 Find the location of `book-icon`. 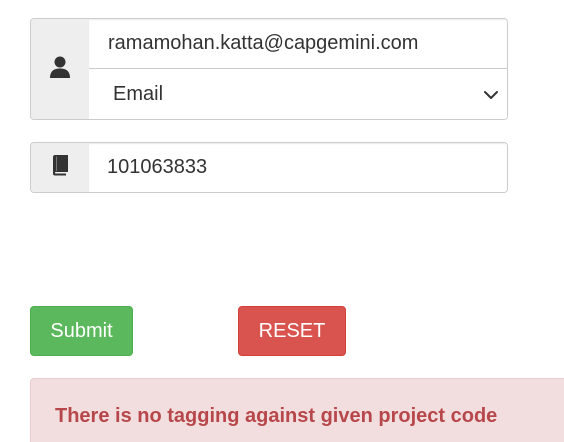

book-icon is located at coordinates (60, 167).